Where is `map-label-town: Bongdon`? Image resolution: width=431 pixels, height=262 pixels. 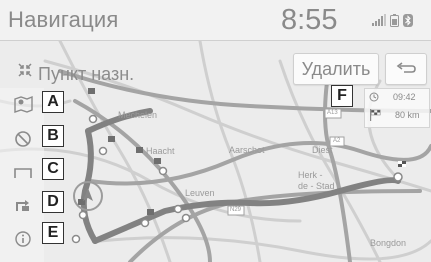
map-label-town: Bongdon is located at coordinates (388, 243).